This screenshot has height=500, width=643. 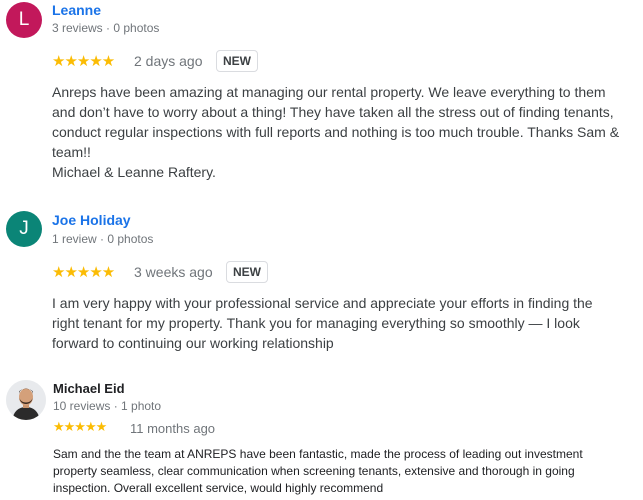 I want to click on avatar: L, so click(x=24, y=20).